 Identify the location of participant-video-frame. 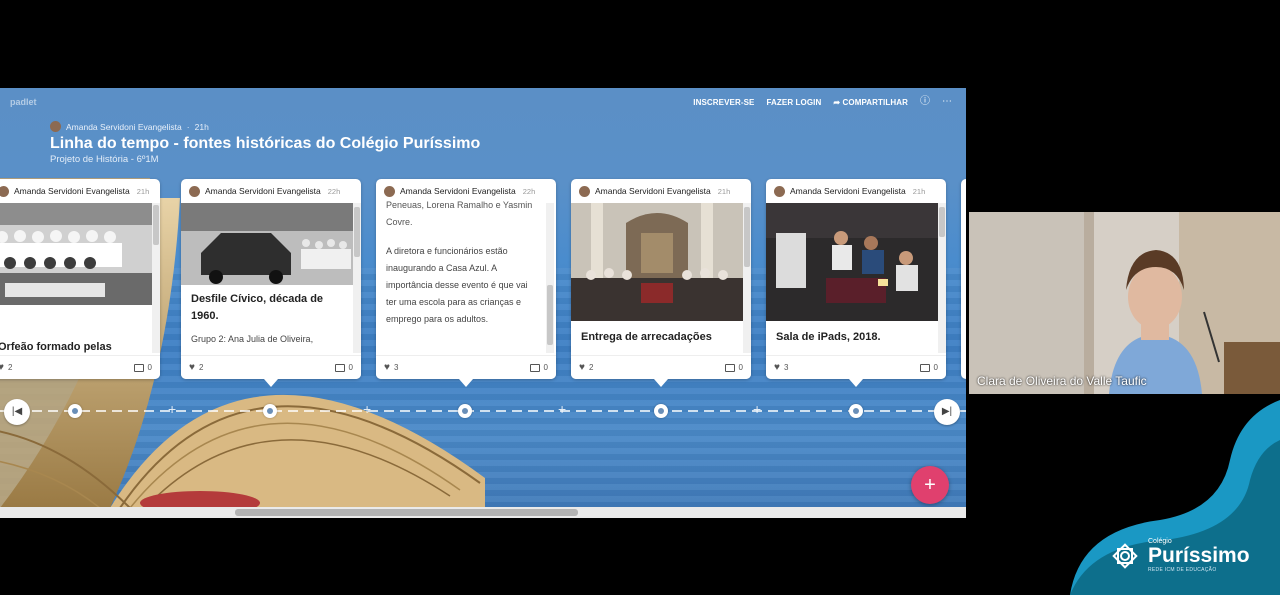
(1124, 303).